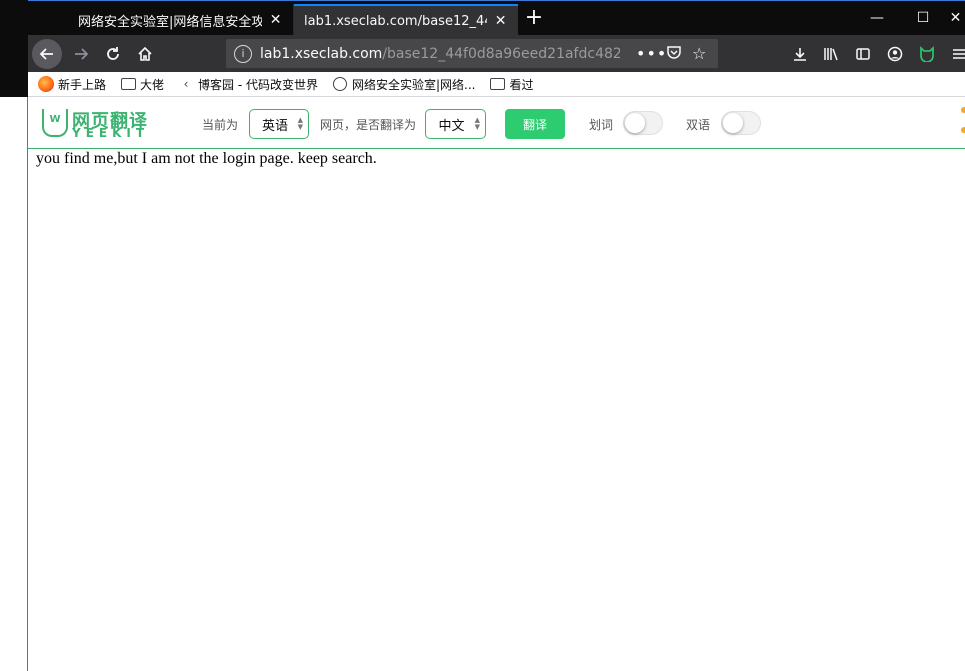 This screenshot has height=671, width=965. I want to click on bookmark-label: 看过, so click(521, 84).